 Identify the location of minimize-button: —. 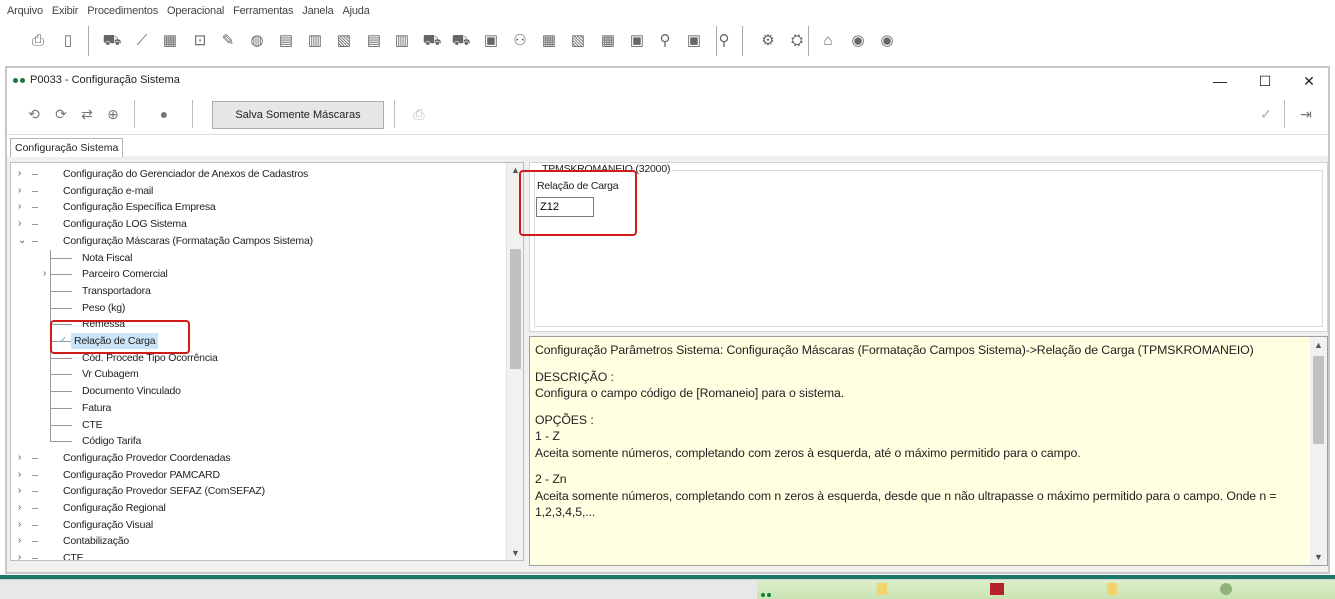
(1220, 81).